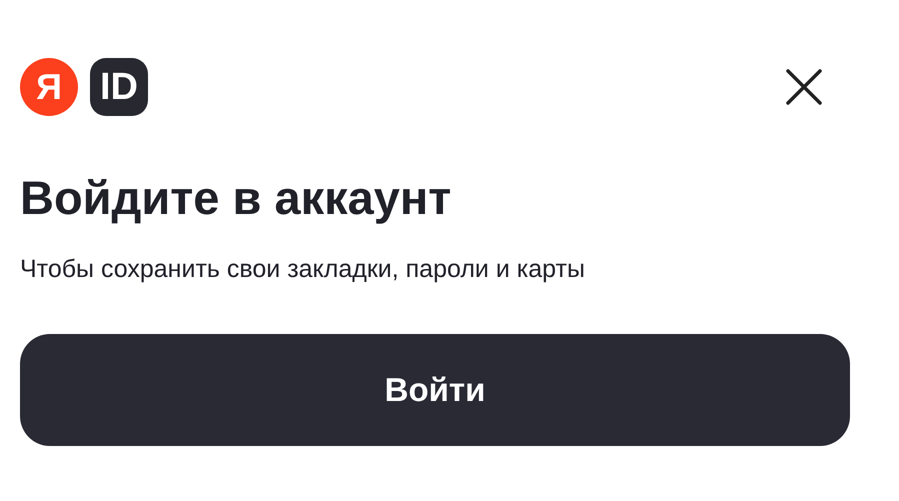 The width and height of the screenshot is (899, 501). What do you see at coordinates (303, 269) in the screenshot?
I see `subtitle: Чтобы сохранить свои закладки, пароли и карты` at bounding box center [303, 269].